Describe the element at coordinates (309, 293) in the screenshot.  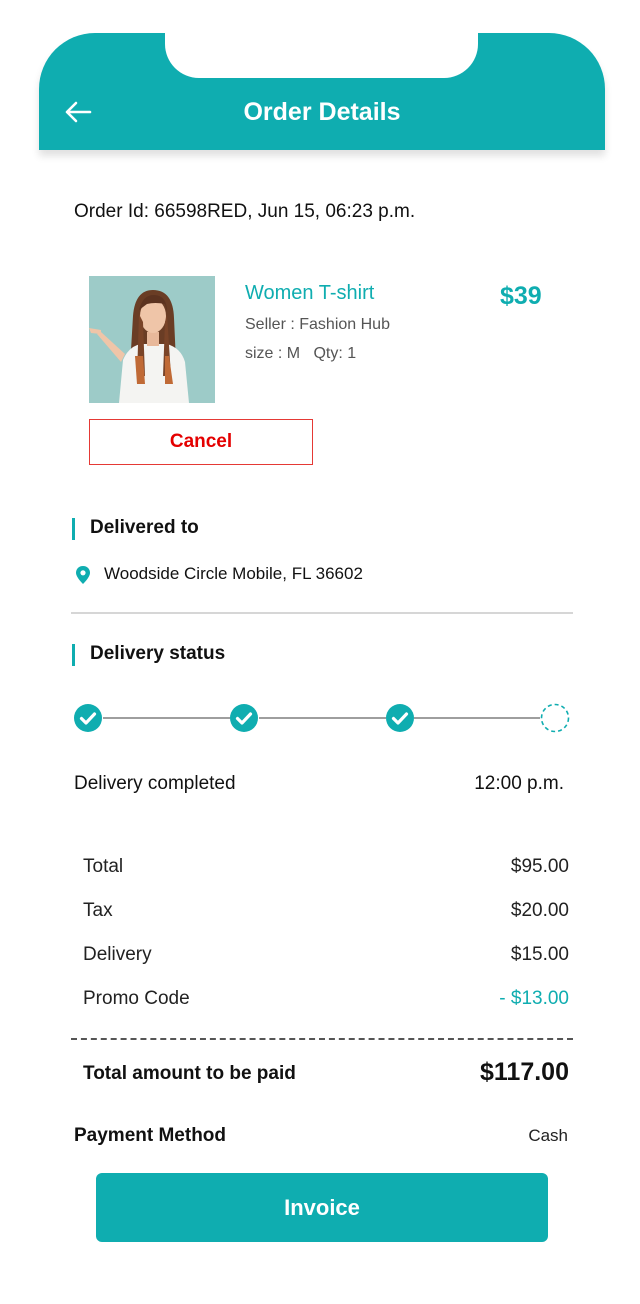
I see `product-name: Women T-shirt` at that location.